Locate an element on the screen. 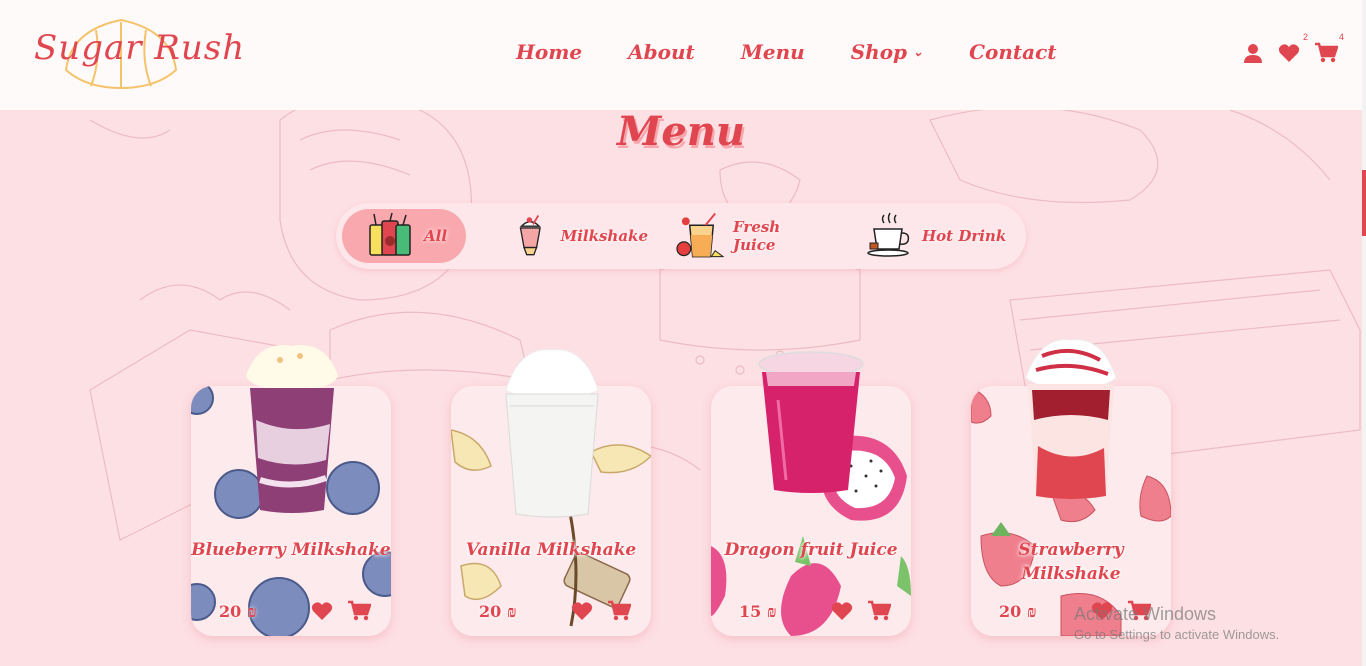  scrollbar-thumb is located at coordinates (1364, 203).